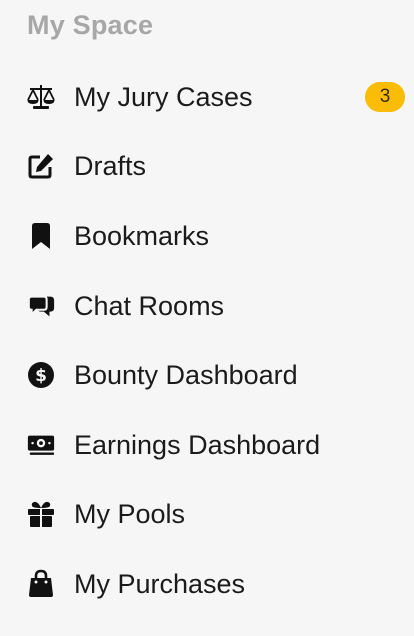 The image size is (414, 636). What do you see at coordinates (41, 236) in the screenshot?
I see `bookmark-icon` at bounding box center [41, 236].